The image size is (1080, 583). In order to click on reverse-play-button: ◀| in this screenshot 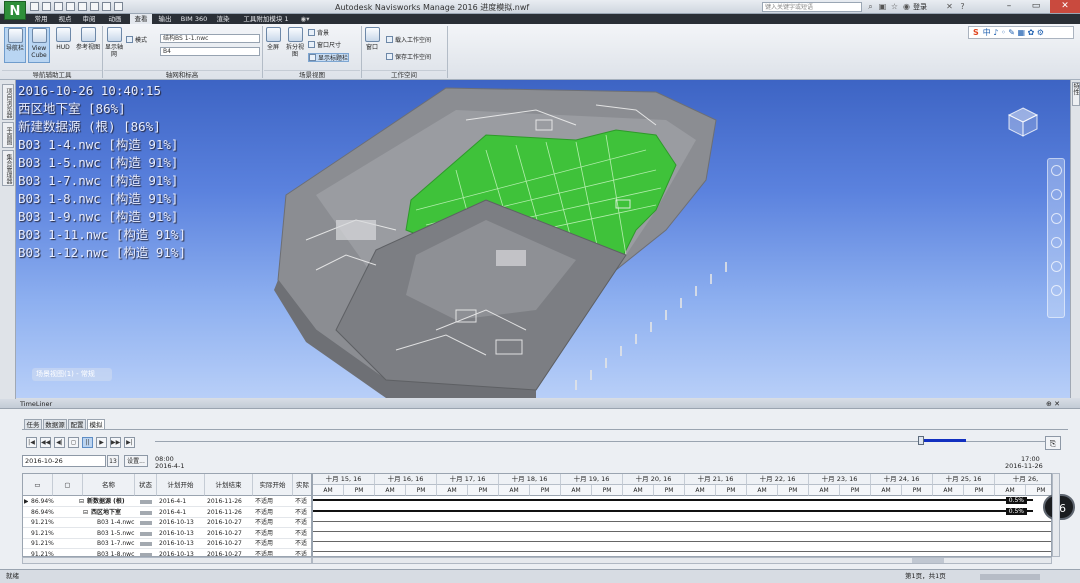, I will do `click(59, 442)`.